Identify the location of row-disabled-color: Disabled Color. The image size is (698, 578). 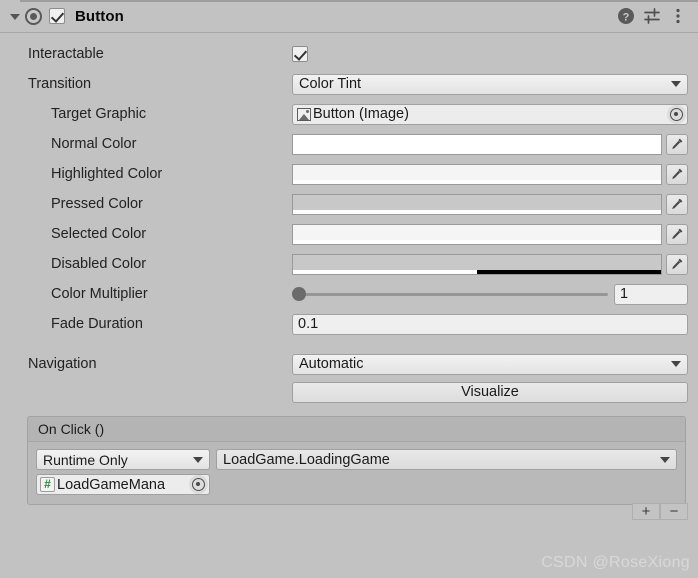
(349, 264).